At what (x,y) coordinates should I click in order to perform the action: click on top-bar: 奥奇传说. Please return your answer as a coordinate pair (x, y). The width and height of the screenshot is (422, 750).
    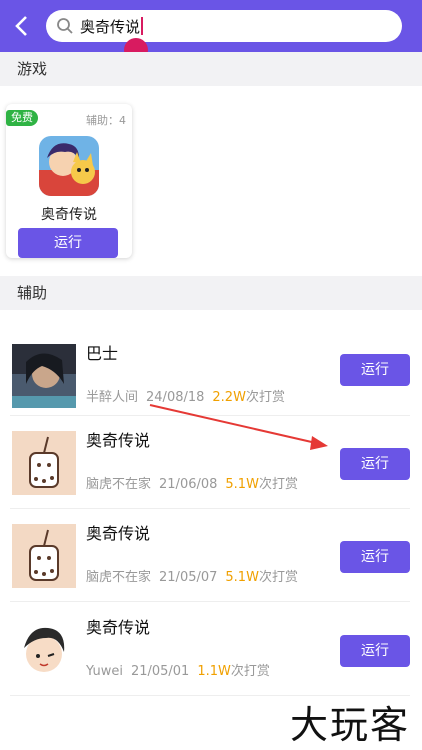
    Looking at the image, I should click on (211, 26).